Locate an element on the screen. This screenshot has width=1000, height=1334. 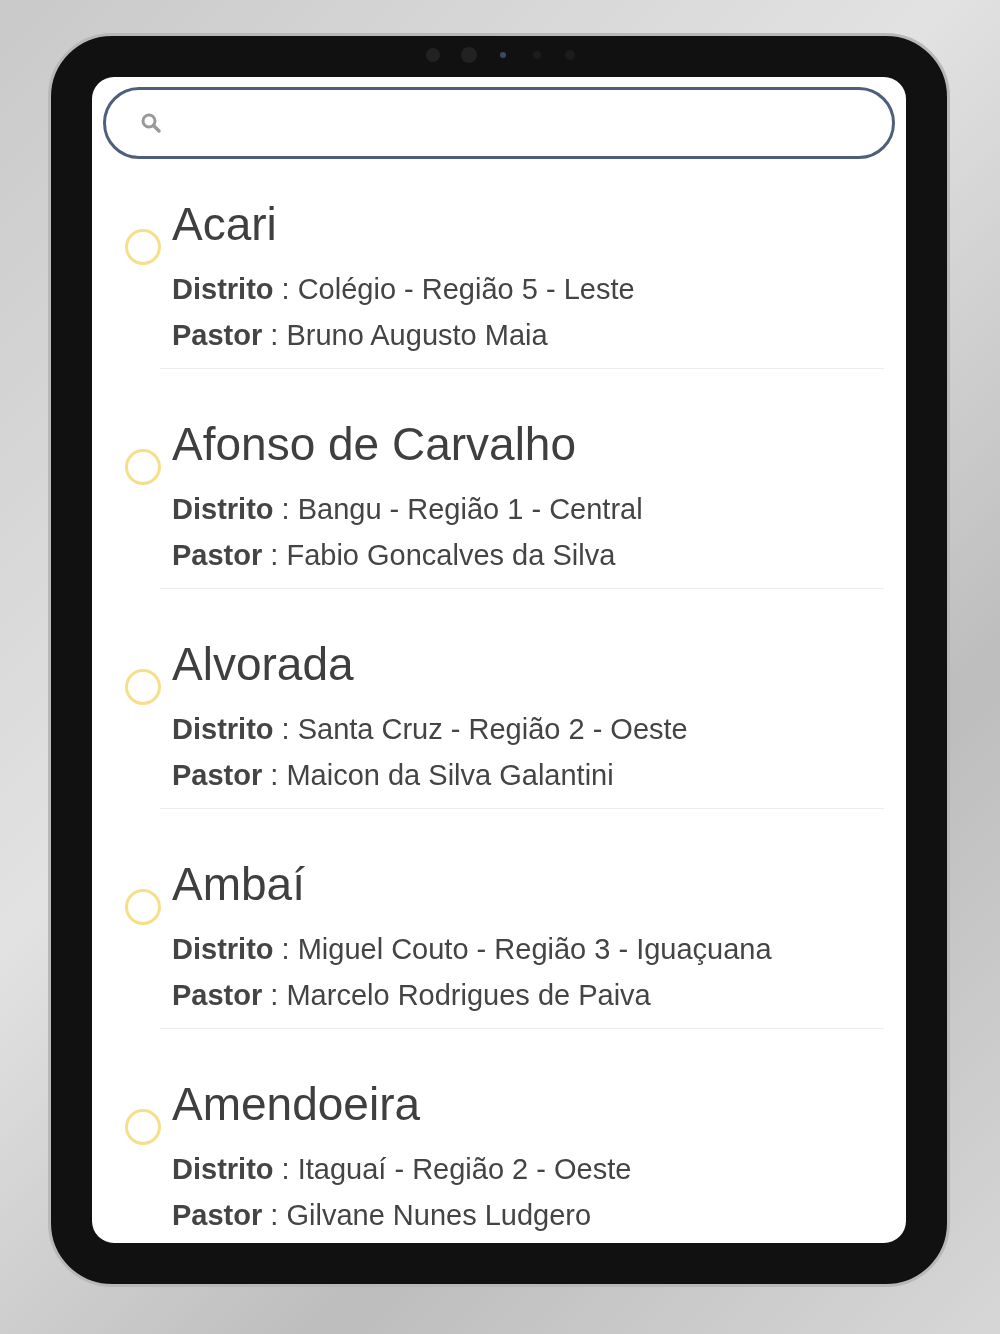
church-item: Afonso de Carvalho Distrito : Bangu - Região 1 - Central Pastor : Fabio Goncalves da Silva is located at coordinates (499, 484).